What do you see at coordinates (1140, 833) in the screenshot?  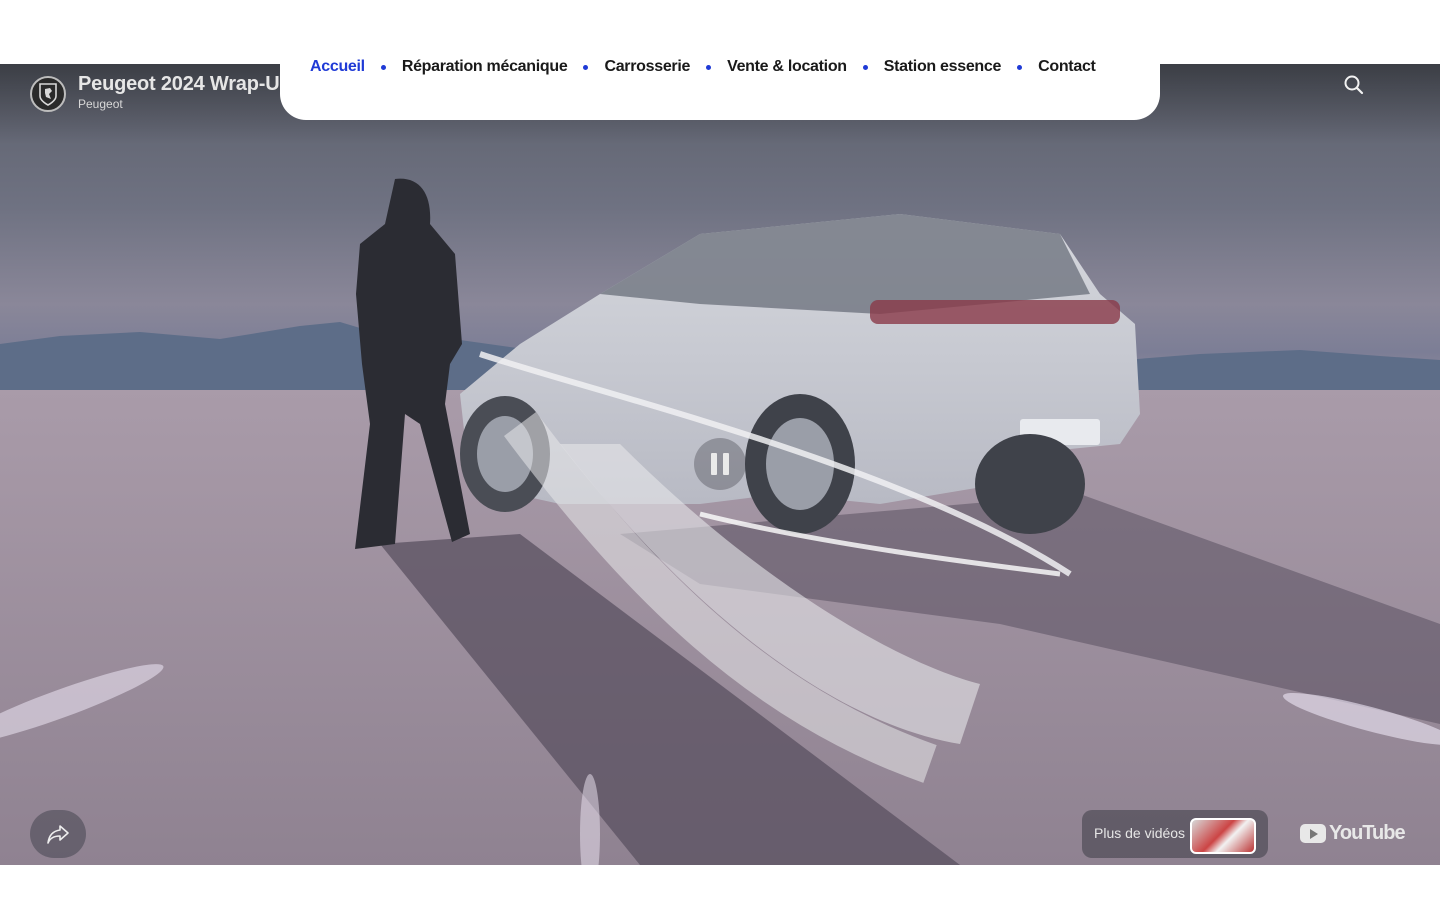 I see `more-videos-label: Plus de vidéos` at bounding box center [1140, 833].